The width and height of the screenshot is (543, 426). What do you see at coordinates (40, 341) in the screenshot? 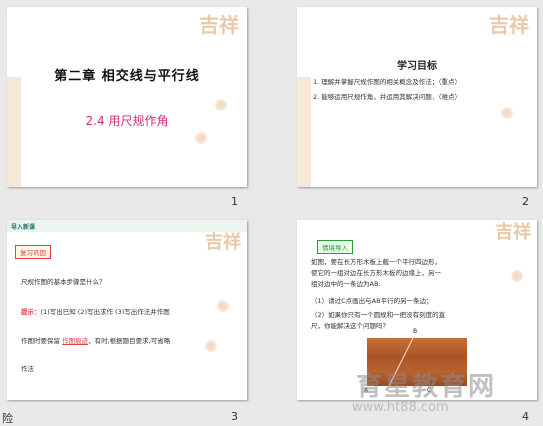
I see `note-prefix: 作图时要保留` at bounding box center [40, 341].